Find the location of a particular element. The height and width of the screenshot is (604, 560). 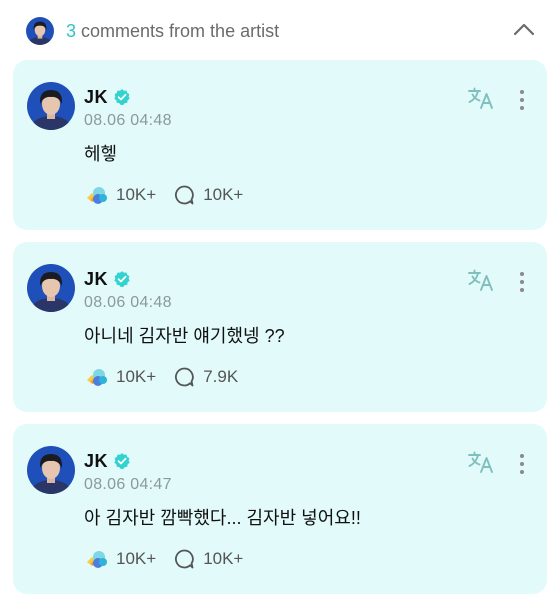

comments-label: comments from the artist is located at coordinates (180, 31).